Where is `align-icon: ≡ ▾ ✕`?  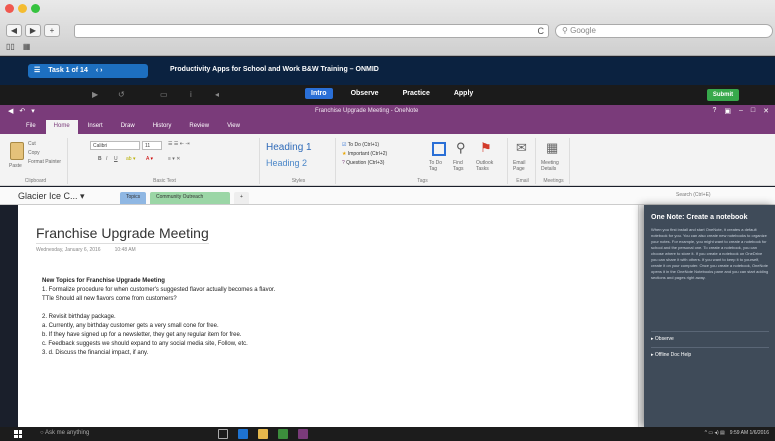 align-icon: ≡ ▾ ✕ is located at coordinates (174, 159).